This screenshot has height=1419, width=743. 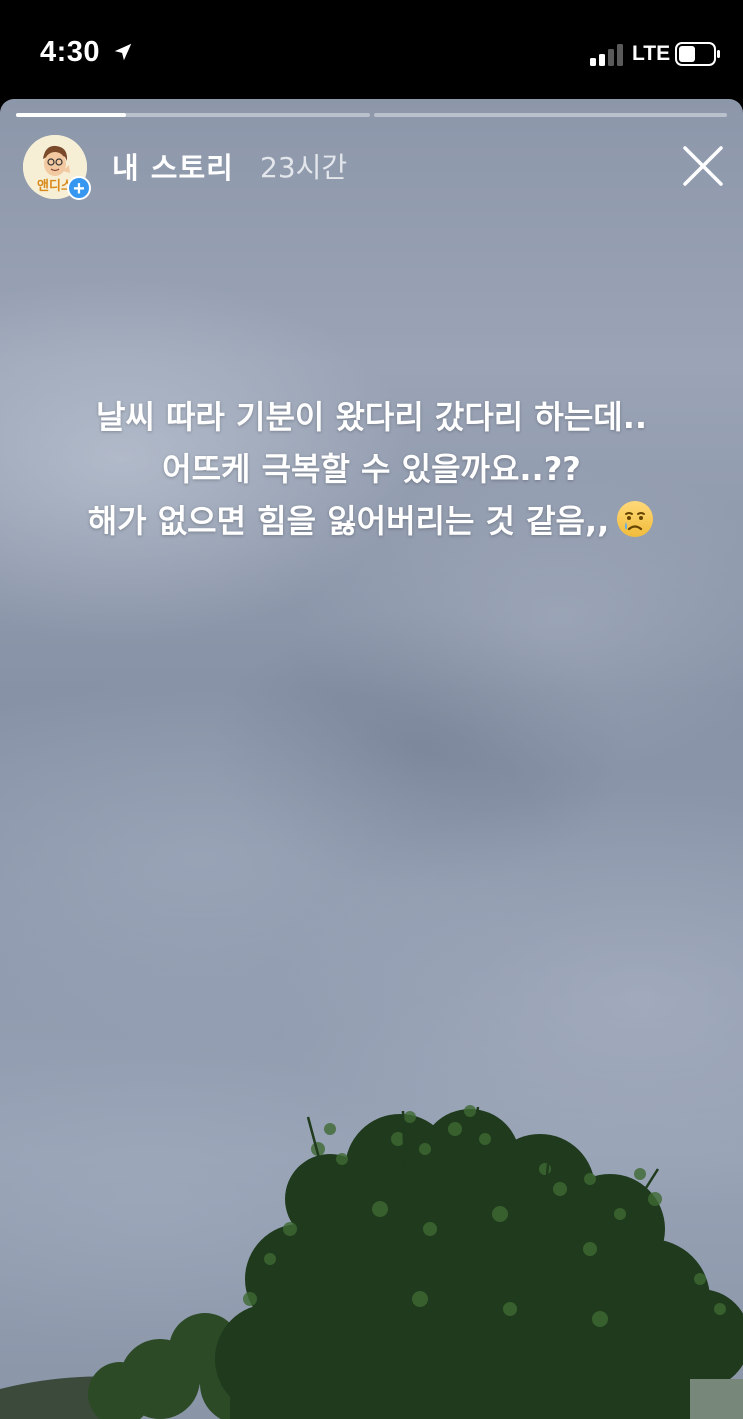 I want to click on add-story-badge: +, so click(x=79, y=188).